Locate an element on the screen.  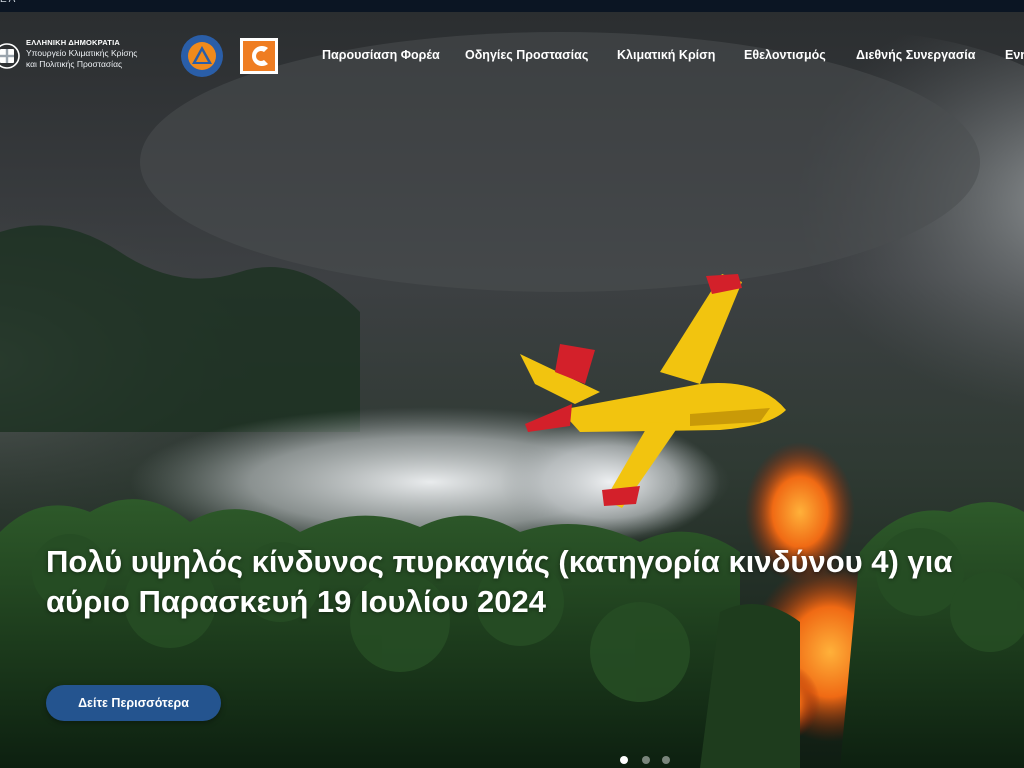
read-more-button: Δείτε Περισσότερα is located at coordinates (133, 703).